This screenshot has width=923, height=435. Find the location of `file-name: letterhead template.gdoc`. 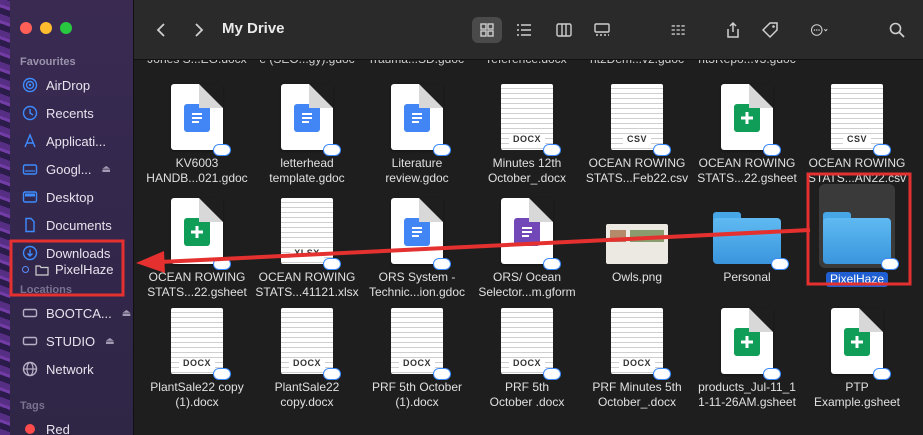

file-name: letterhead template.gdoc is located at coordinates (307, 171).